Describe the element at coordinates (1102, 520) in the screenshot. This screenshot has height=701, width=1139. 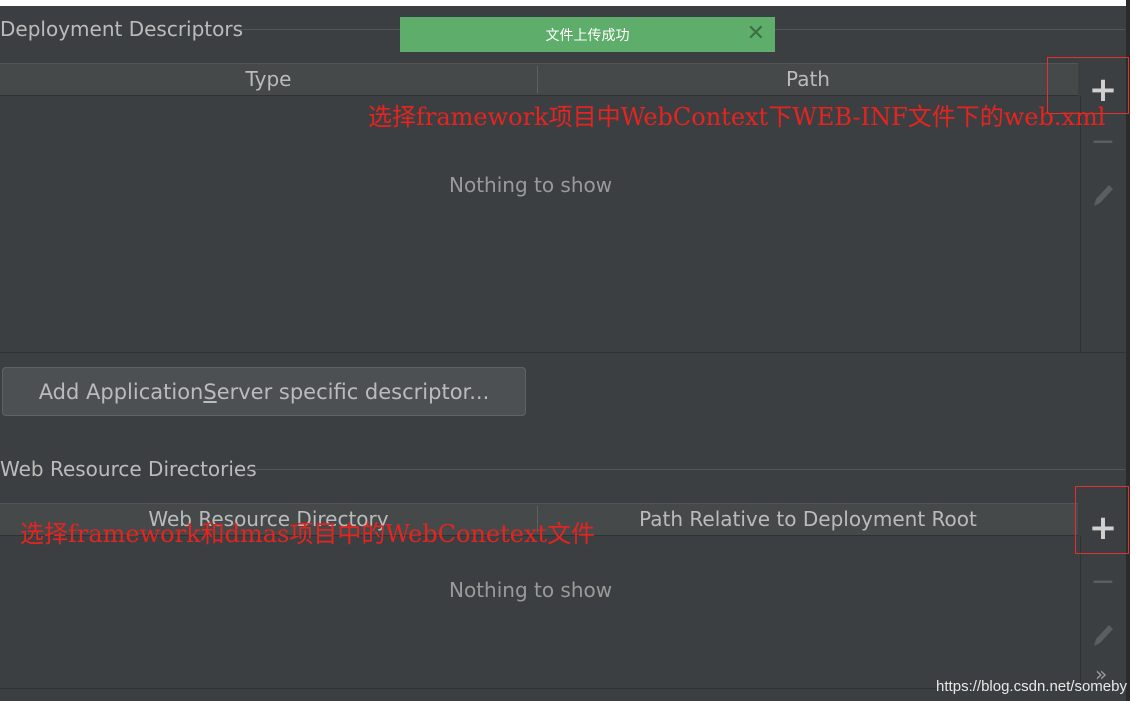
I see `highlight-add-resource` at that location.